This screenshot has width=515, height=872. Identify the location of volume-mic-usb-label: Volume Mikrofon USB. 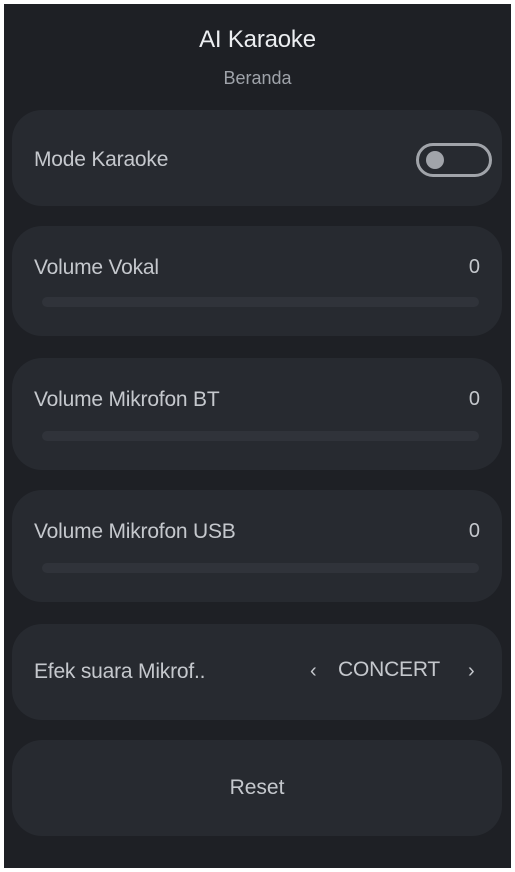
(135, 531).